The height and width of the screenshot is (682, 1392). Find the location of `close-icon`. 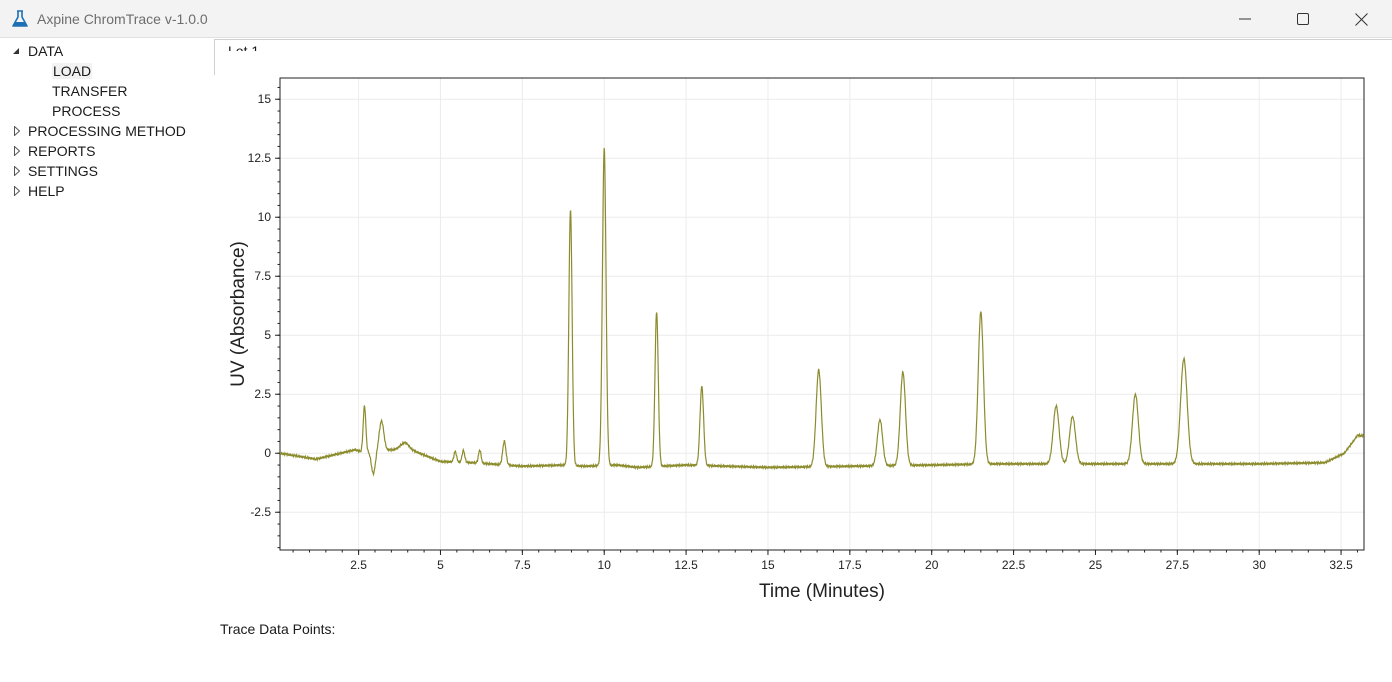

close-icon is located at coordinates (1361, 19).